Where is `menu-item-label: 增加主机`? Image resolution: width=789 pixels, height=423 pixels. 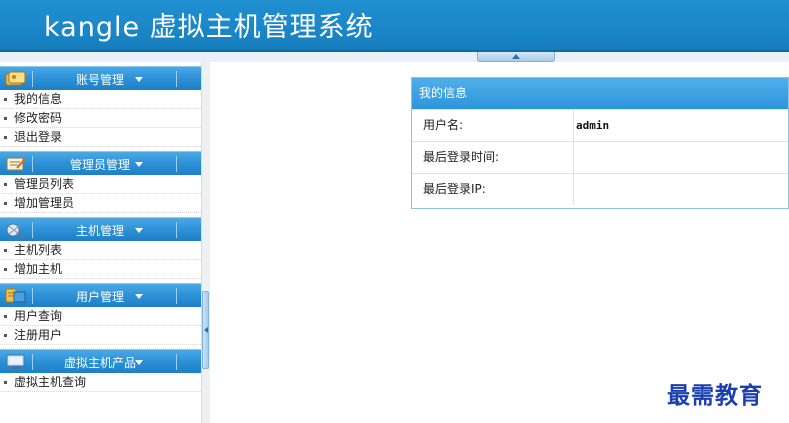 menu-item-label: 增加主机 is located at coordinates (38, 269).